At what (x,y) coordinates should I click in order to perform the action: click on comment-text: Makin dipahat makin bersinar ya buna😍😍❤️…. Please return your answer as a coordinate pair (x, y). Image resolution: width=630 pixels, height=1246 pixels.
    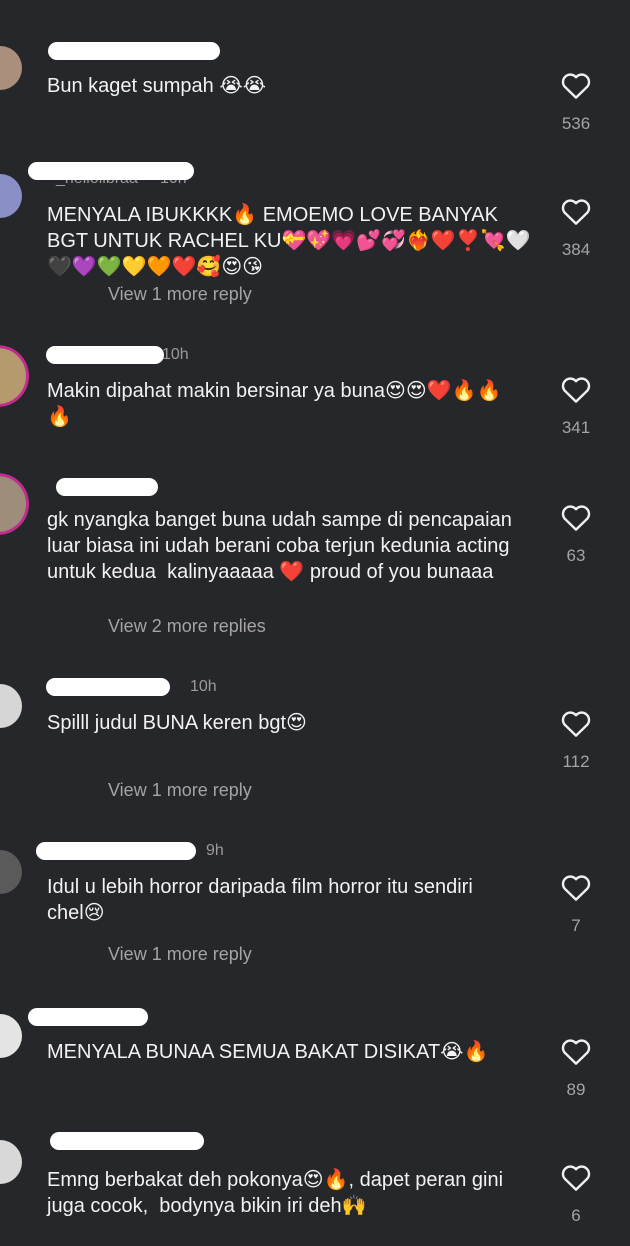
    Looking at the image, I should click on (274, 404).